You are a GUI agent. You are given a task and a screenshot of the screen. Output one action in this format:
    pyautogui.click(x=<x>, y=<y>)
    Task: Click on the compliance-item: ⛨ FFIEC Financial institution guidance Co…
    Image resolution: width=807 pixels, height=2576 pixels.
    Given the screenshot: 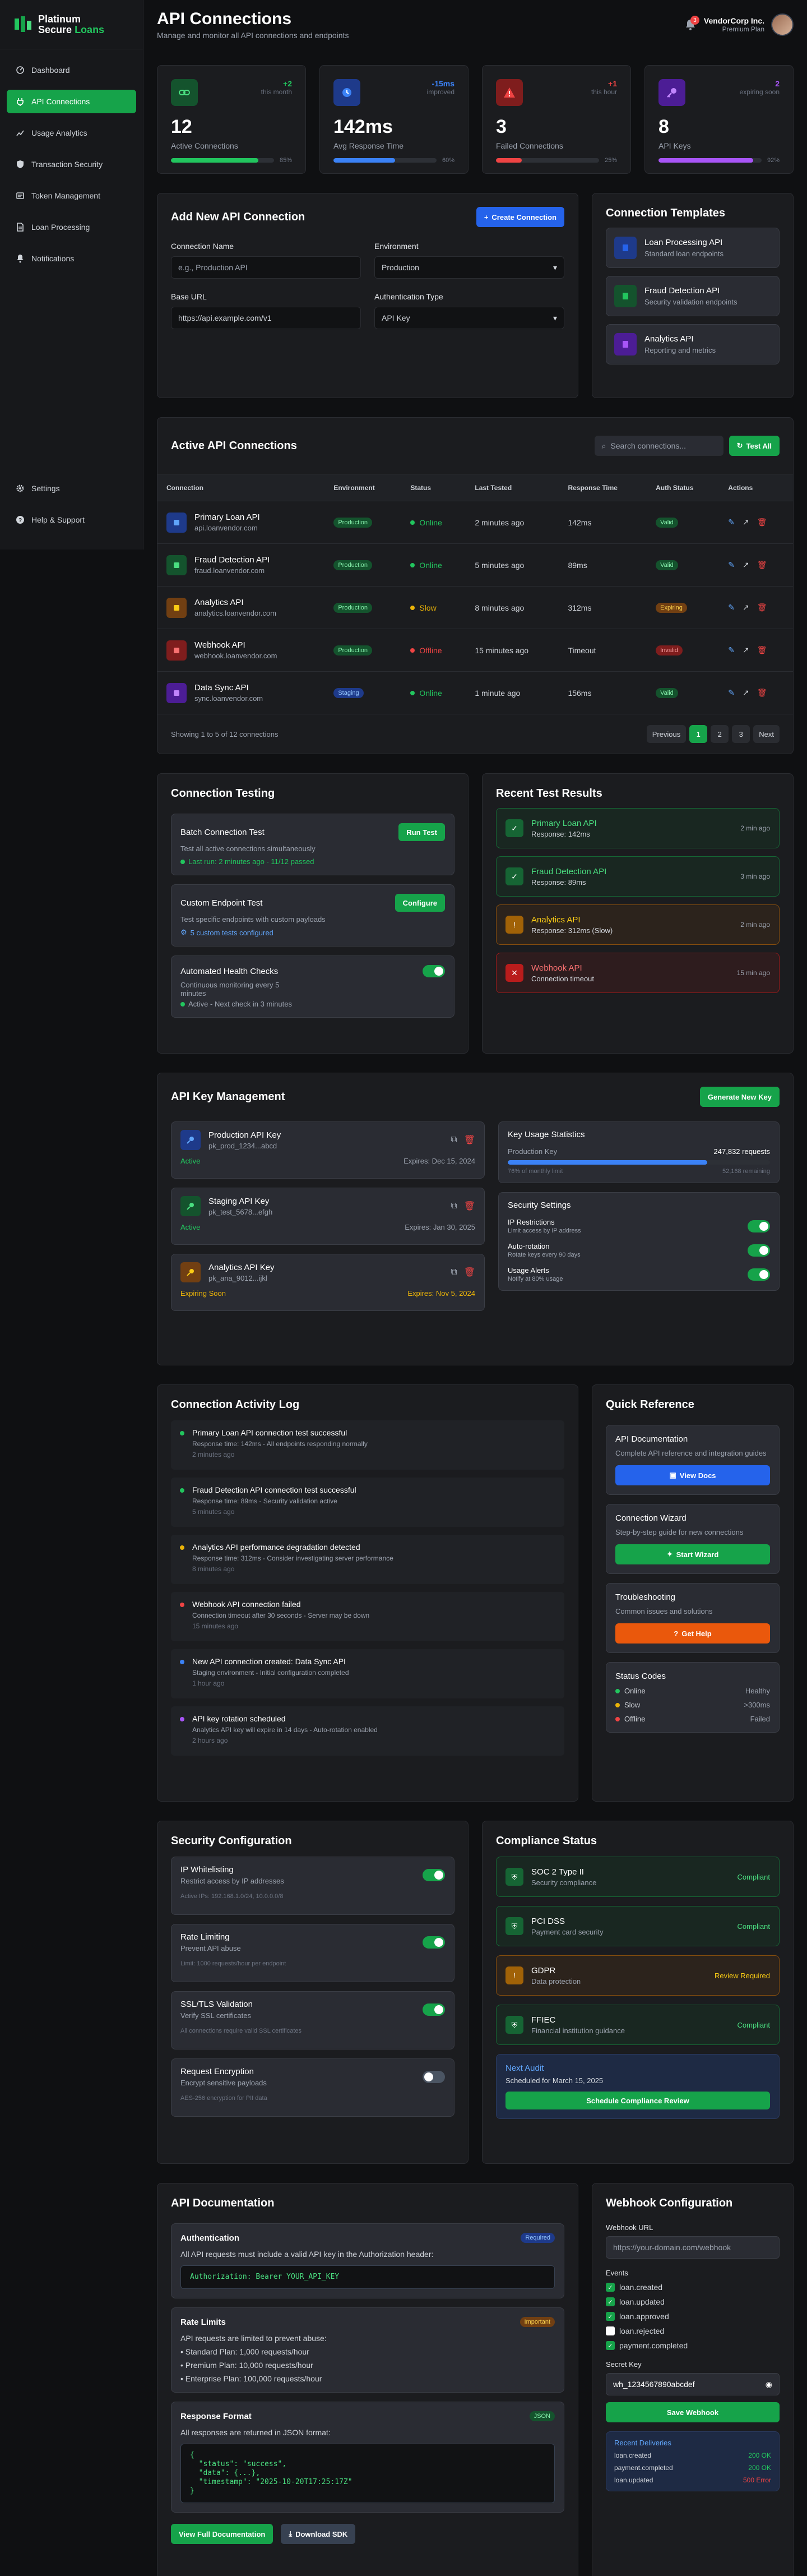 What is the action you would take?
    pyautogui.click(x=638, y=2025)
    